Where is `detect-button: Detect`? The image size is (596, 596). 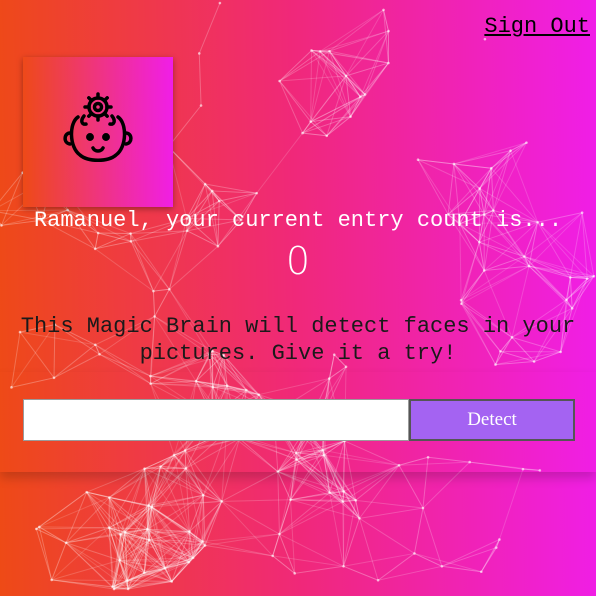 detect-button: Detect is located at coordinates (492, 420).